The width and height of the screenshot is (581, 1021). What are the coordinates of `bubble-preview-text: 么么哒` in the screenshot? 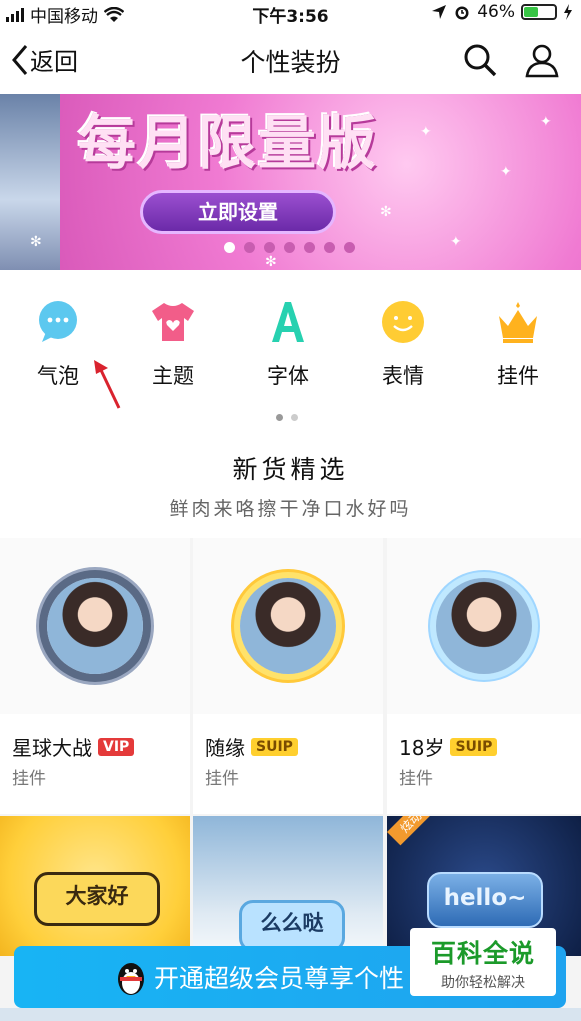 It's located at (292, 926).